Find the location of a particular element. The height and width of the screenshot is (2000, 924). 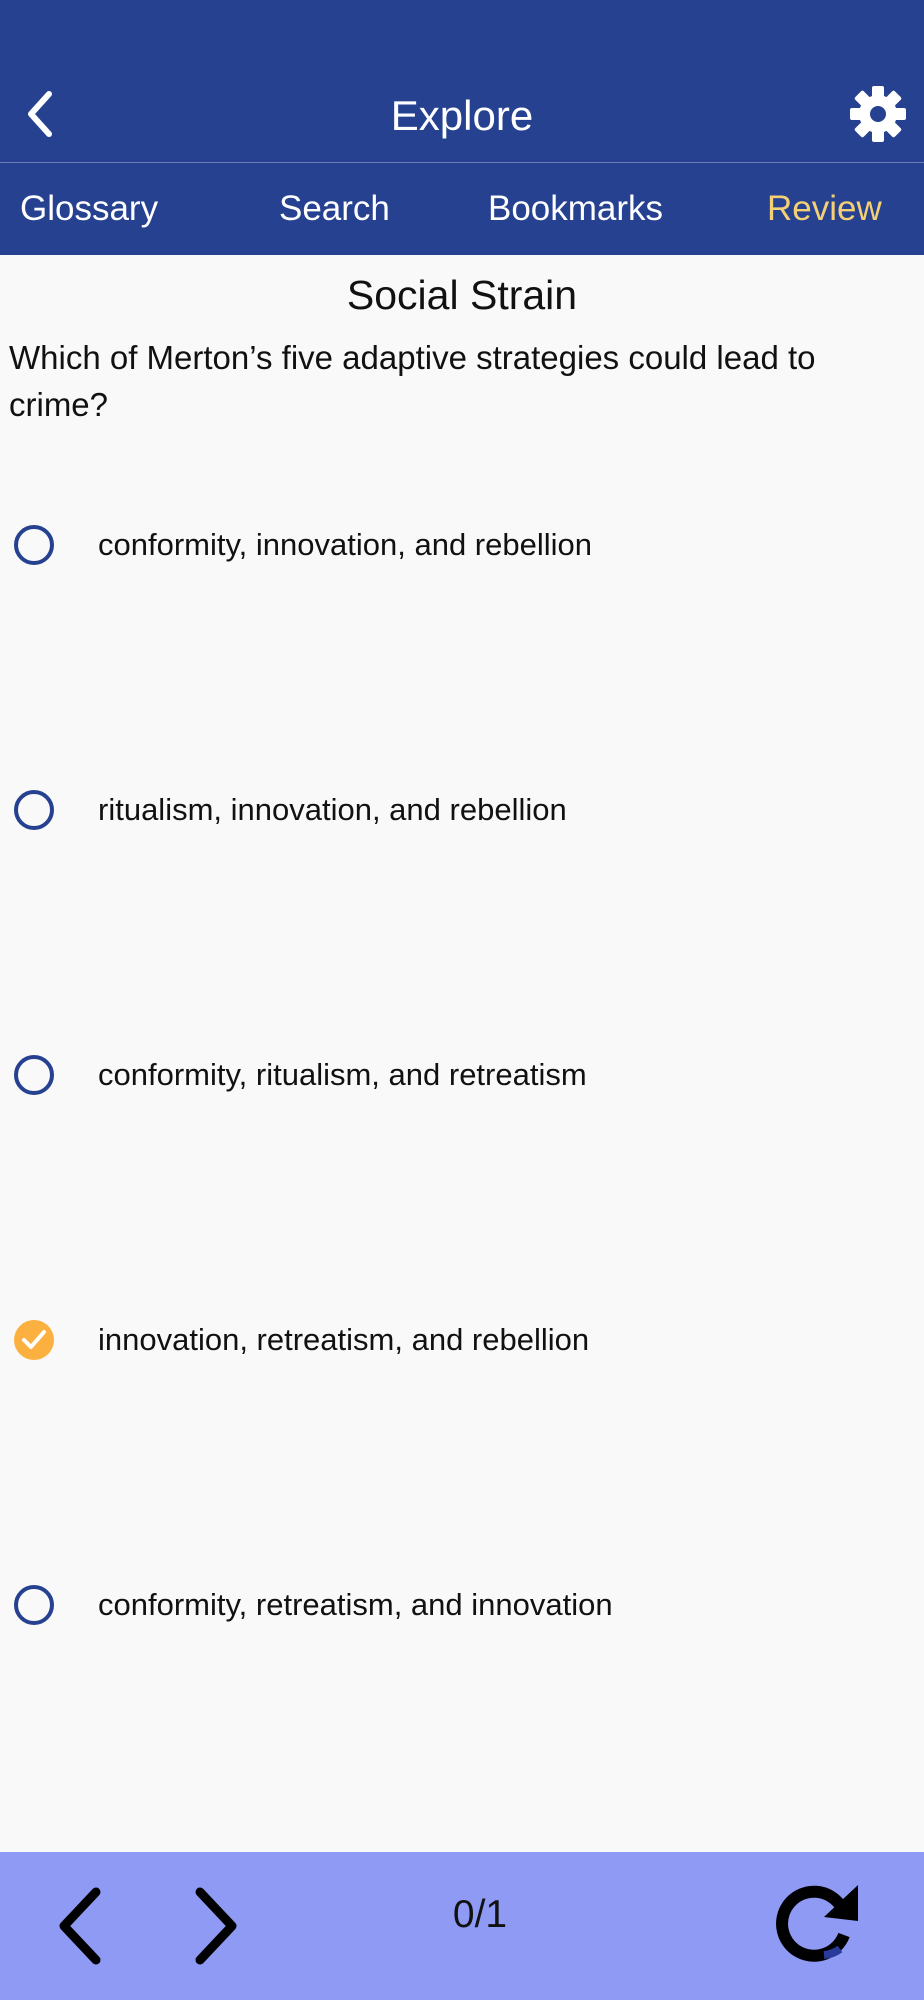

question-counter: 0/1 is located at coordinates (480, 1914).